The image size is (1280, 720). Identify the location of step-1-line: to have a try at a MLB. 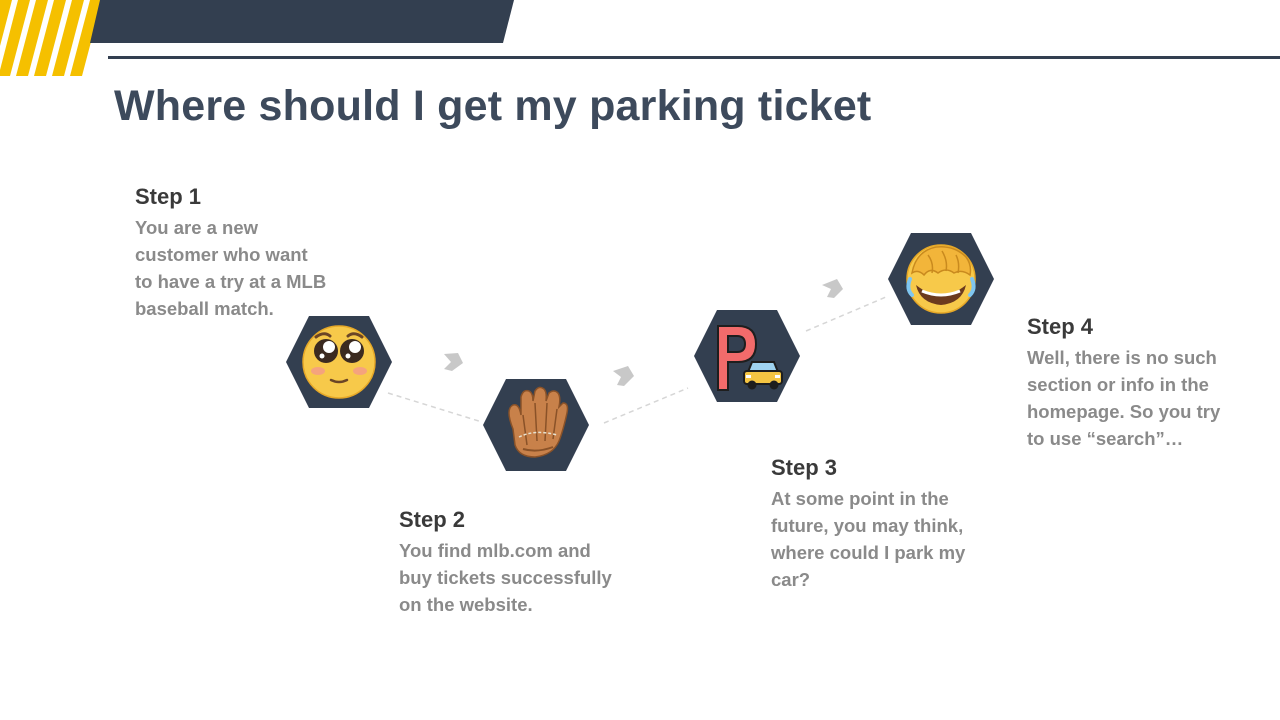
(231, 281).